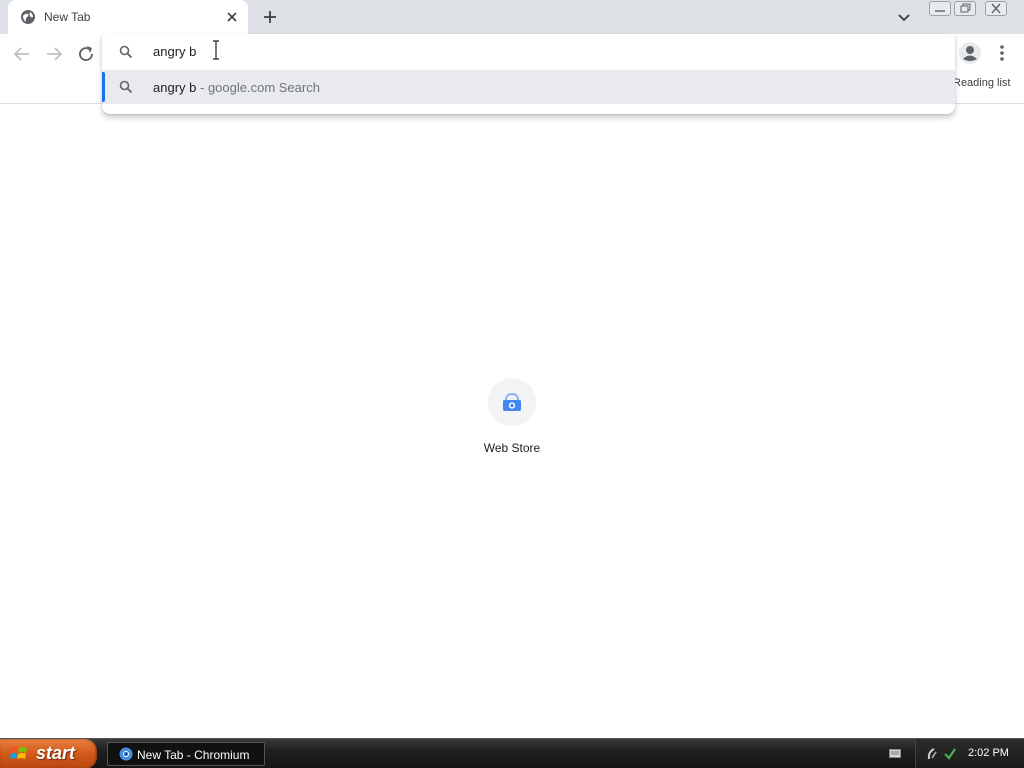  I want to click on kebab-menu-icon, so click(1002, 53).